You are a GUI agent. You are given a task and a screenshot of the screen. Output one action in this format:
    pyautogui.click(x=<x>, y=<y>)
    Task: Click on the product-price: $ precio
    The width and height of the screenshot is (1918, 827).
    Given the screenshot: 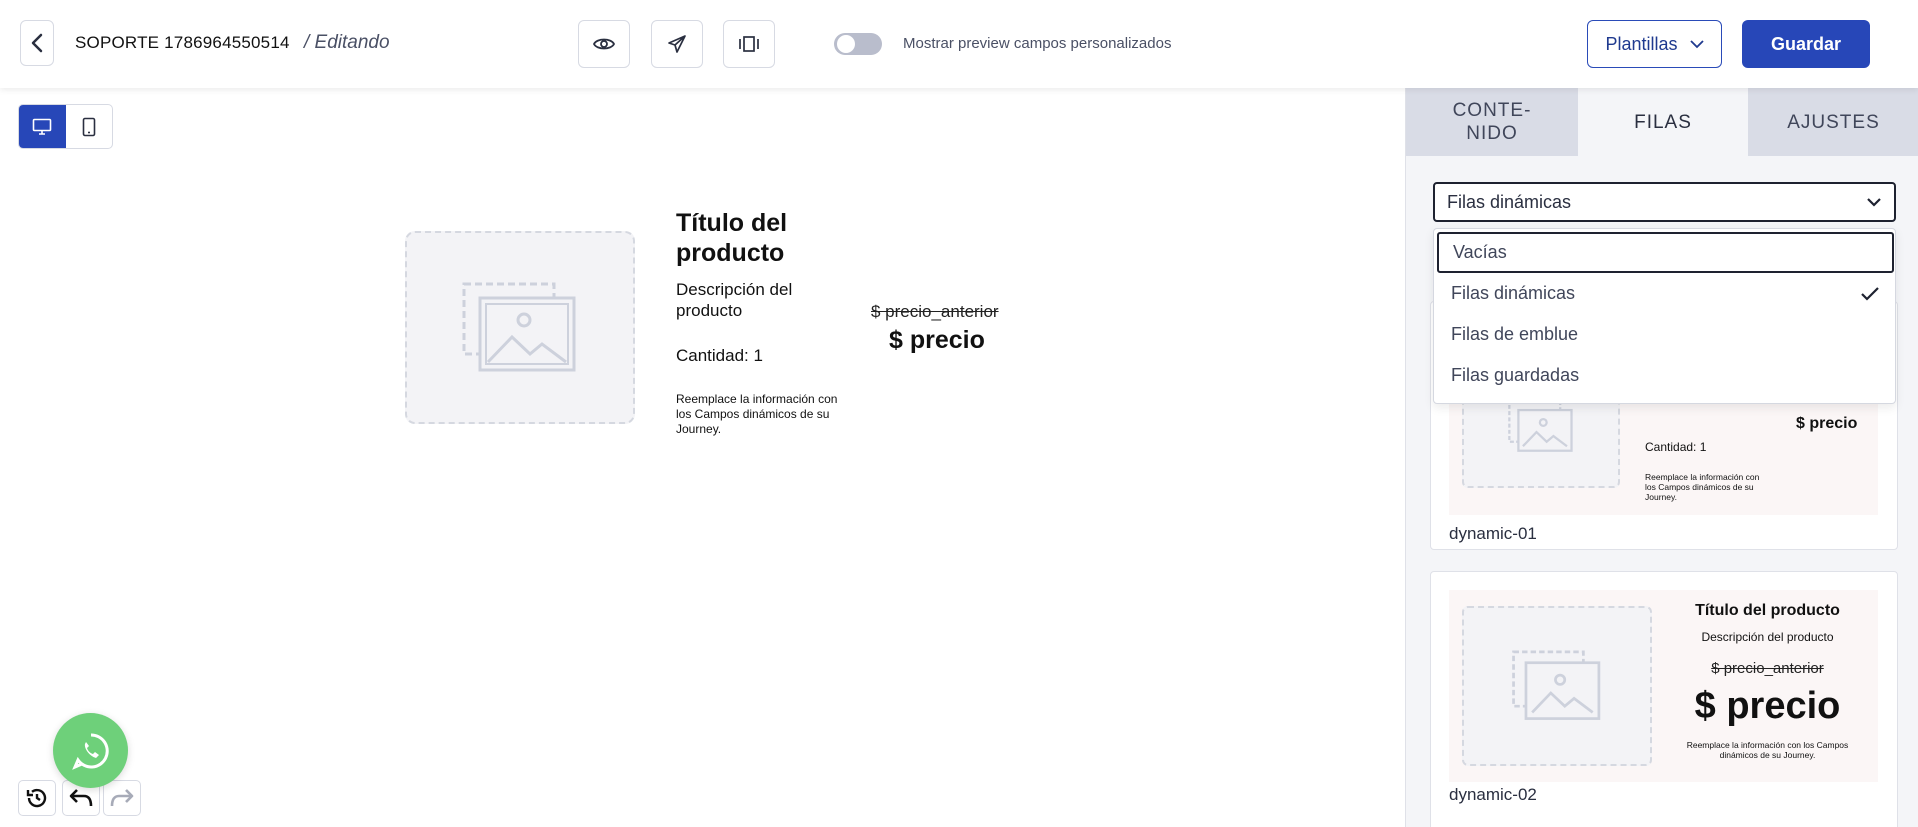 What is the action you would take?
    pyautogui.click(x=937, y=340)
    